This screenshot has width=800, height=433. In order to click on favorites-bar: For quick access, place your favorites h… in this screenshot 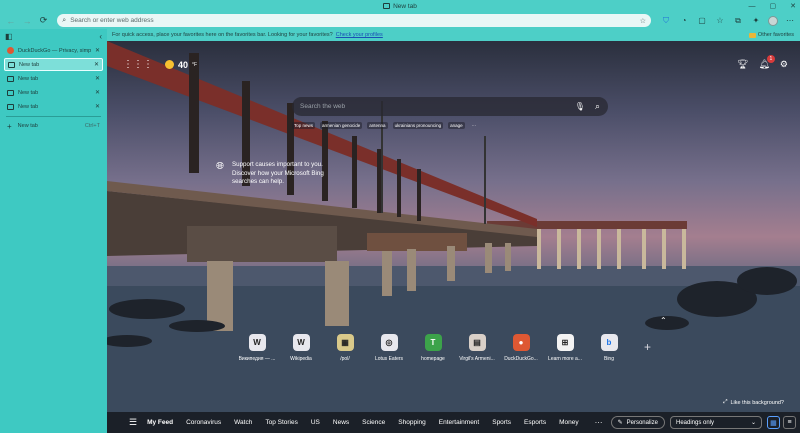, I will do `click(453, 35)`.